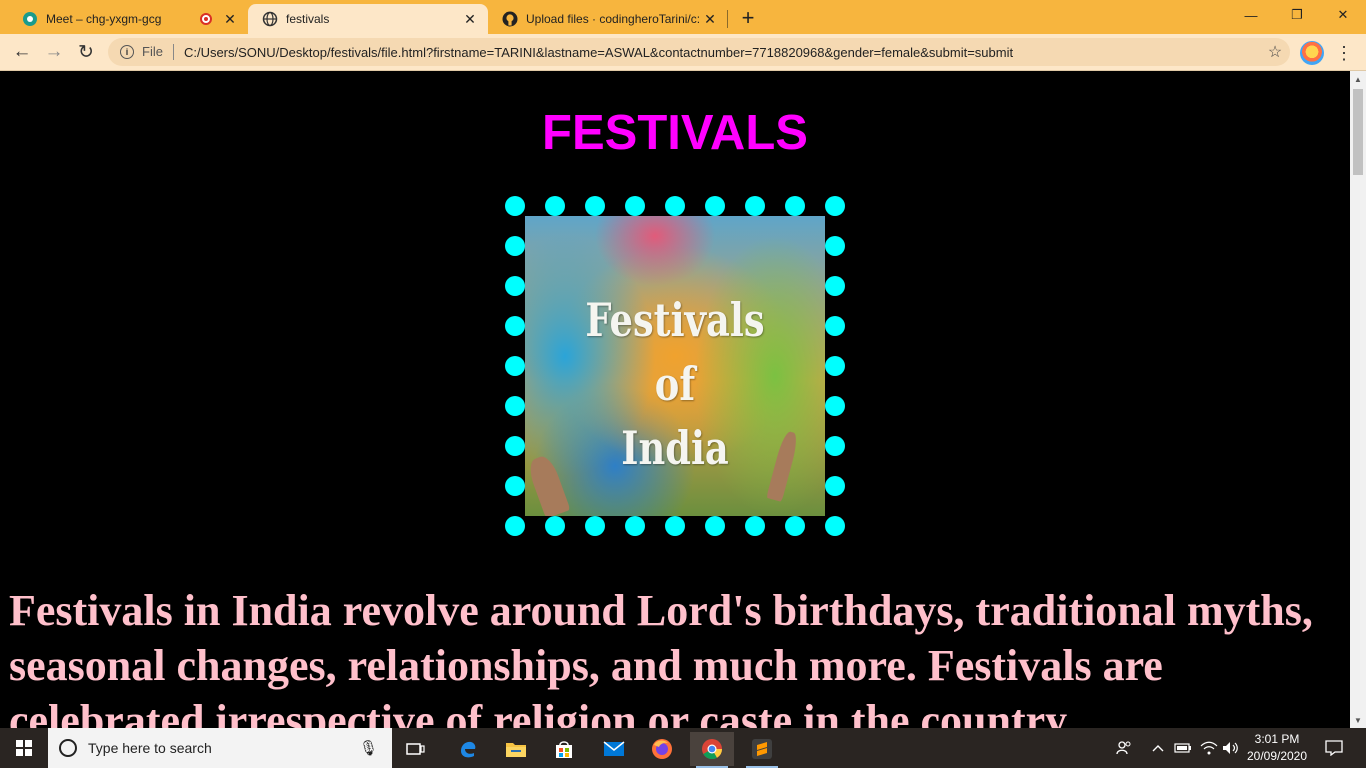 The image size is (1366, 768). Describe the element at coordinates (1297, 15) in the screenshot. I see `restore-button: ❐` at that location.